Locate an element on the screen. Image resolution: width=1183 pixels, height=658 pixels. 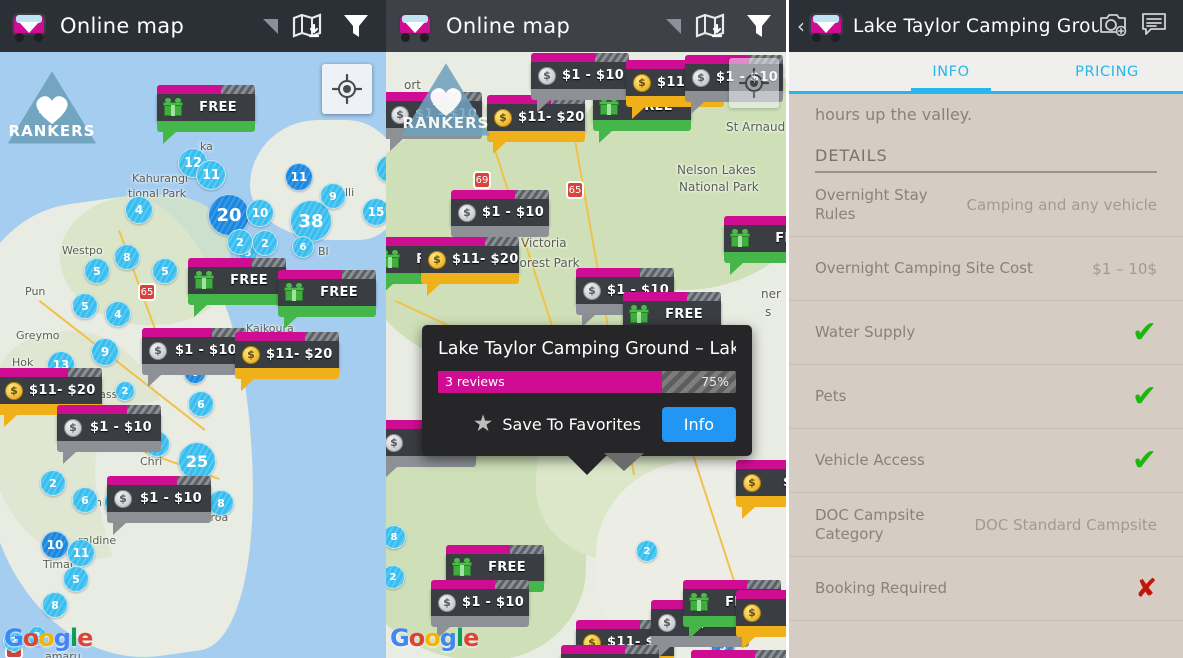
popup-tail-shadow is located at coordinates (623, 462).